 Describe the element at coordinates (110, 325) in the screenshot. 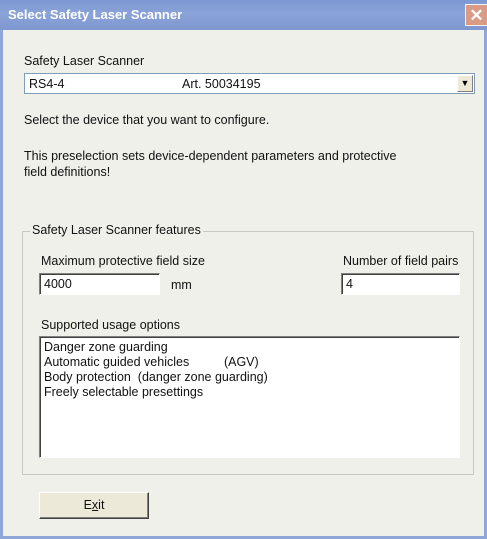

I see `usage-options-label: Supported usage options` at that location.